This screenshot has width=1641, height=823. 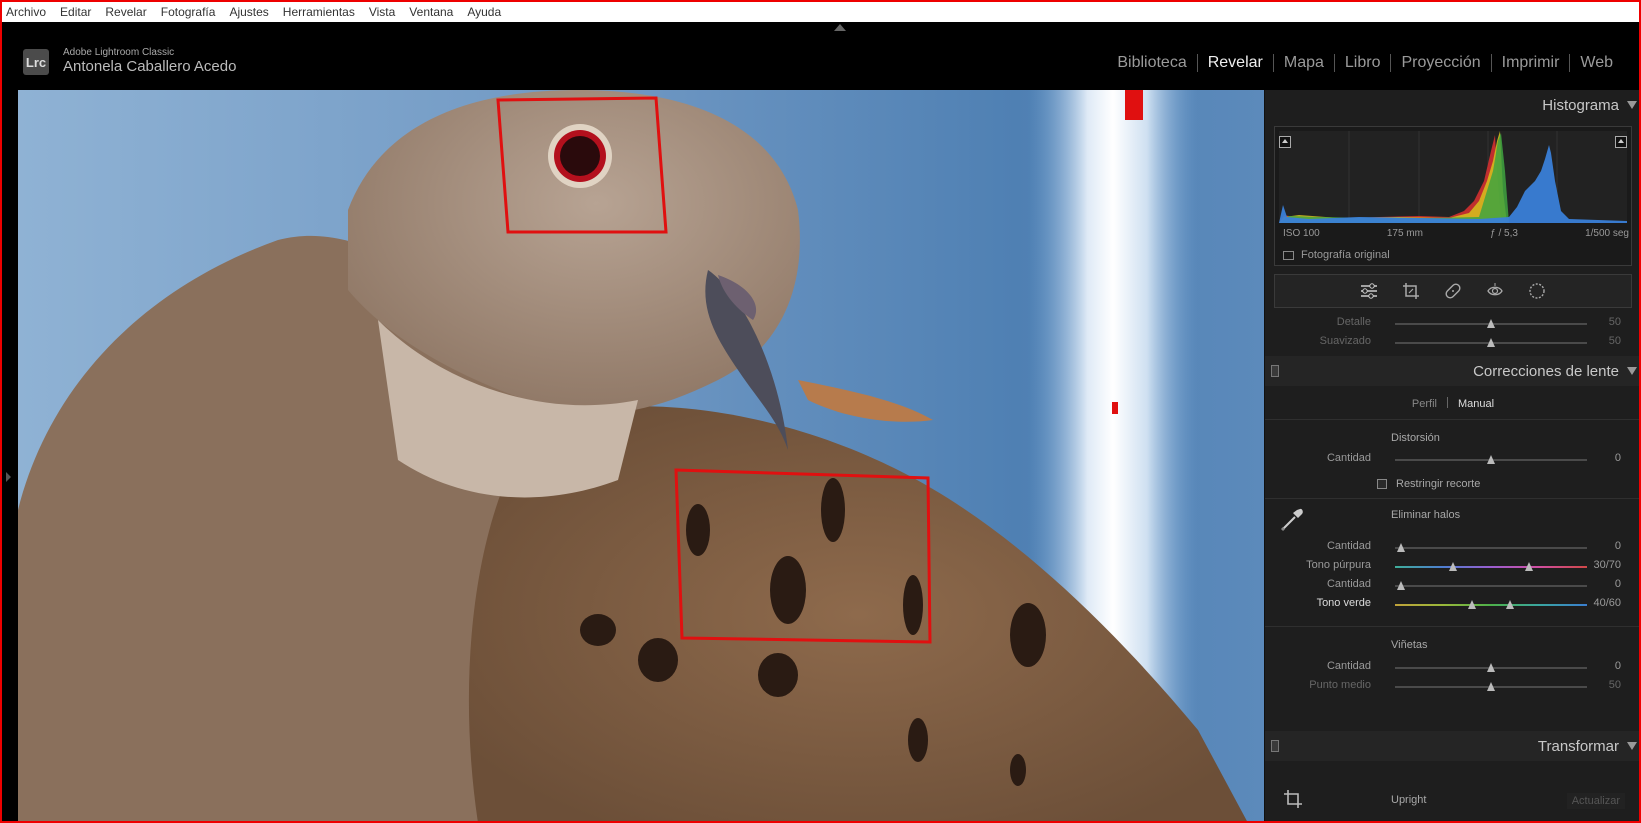 I want to click on distortion-amount-value: 0, so click(x=1618, y=458).